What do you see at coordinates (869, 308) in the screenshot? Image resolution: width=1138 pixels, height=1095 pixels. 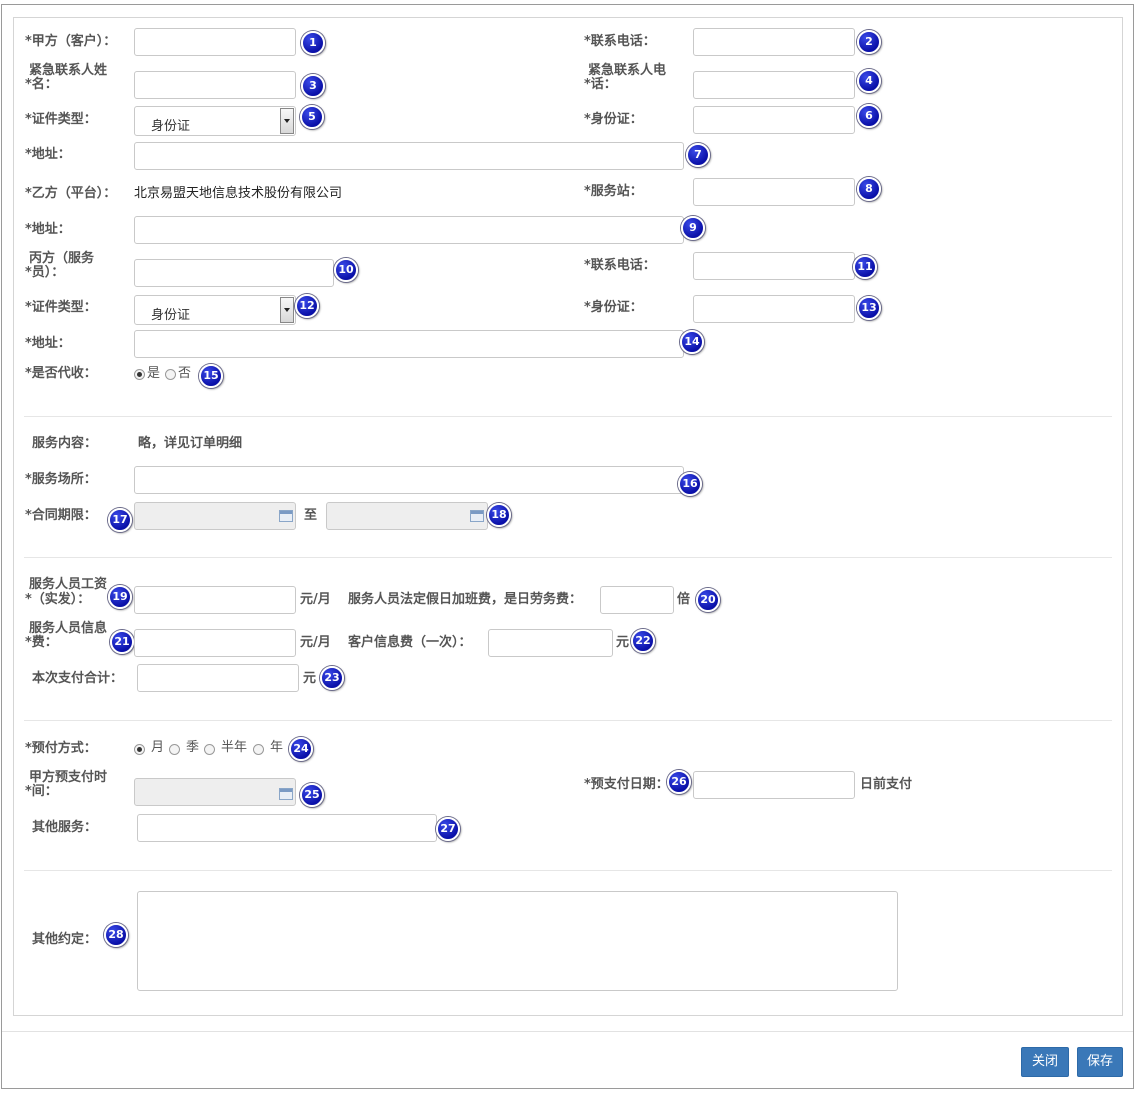 I see `marker-badge-13: 13` at bounding box center [869, 308].